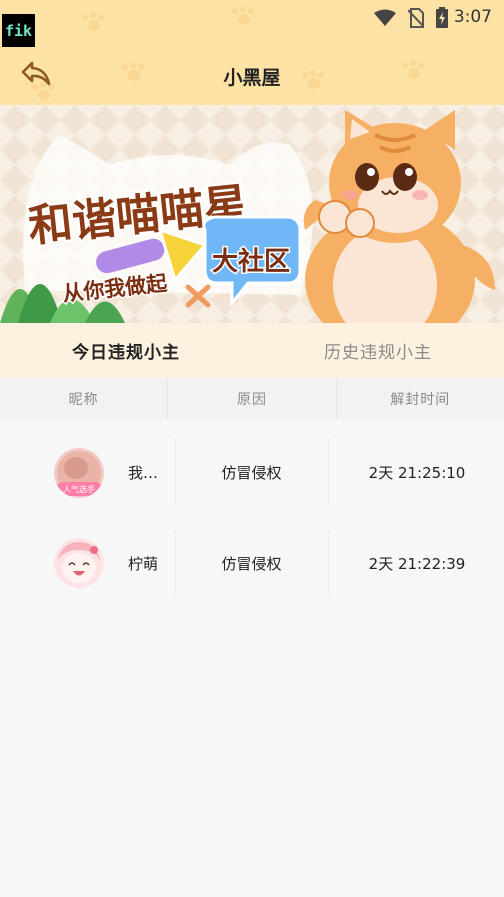 This screenshot has height=897, width=504. I want to click on table-row: 人气选手 我… 仿冒侵权 2天 21:25:10, so click(252, 471).